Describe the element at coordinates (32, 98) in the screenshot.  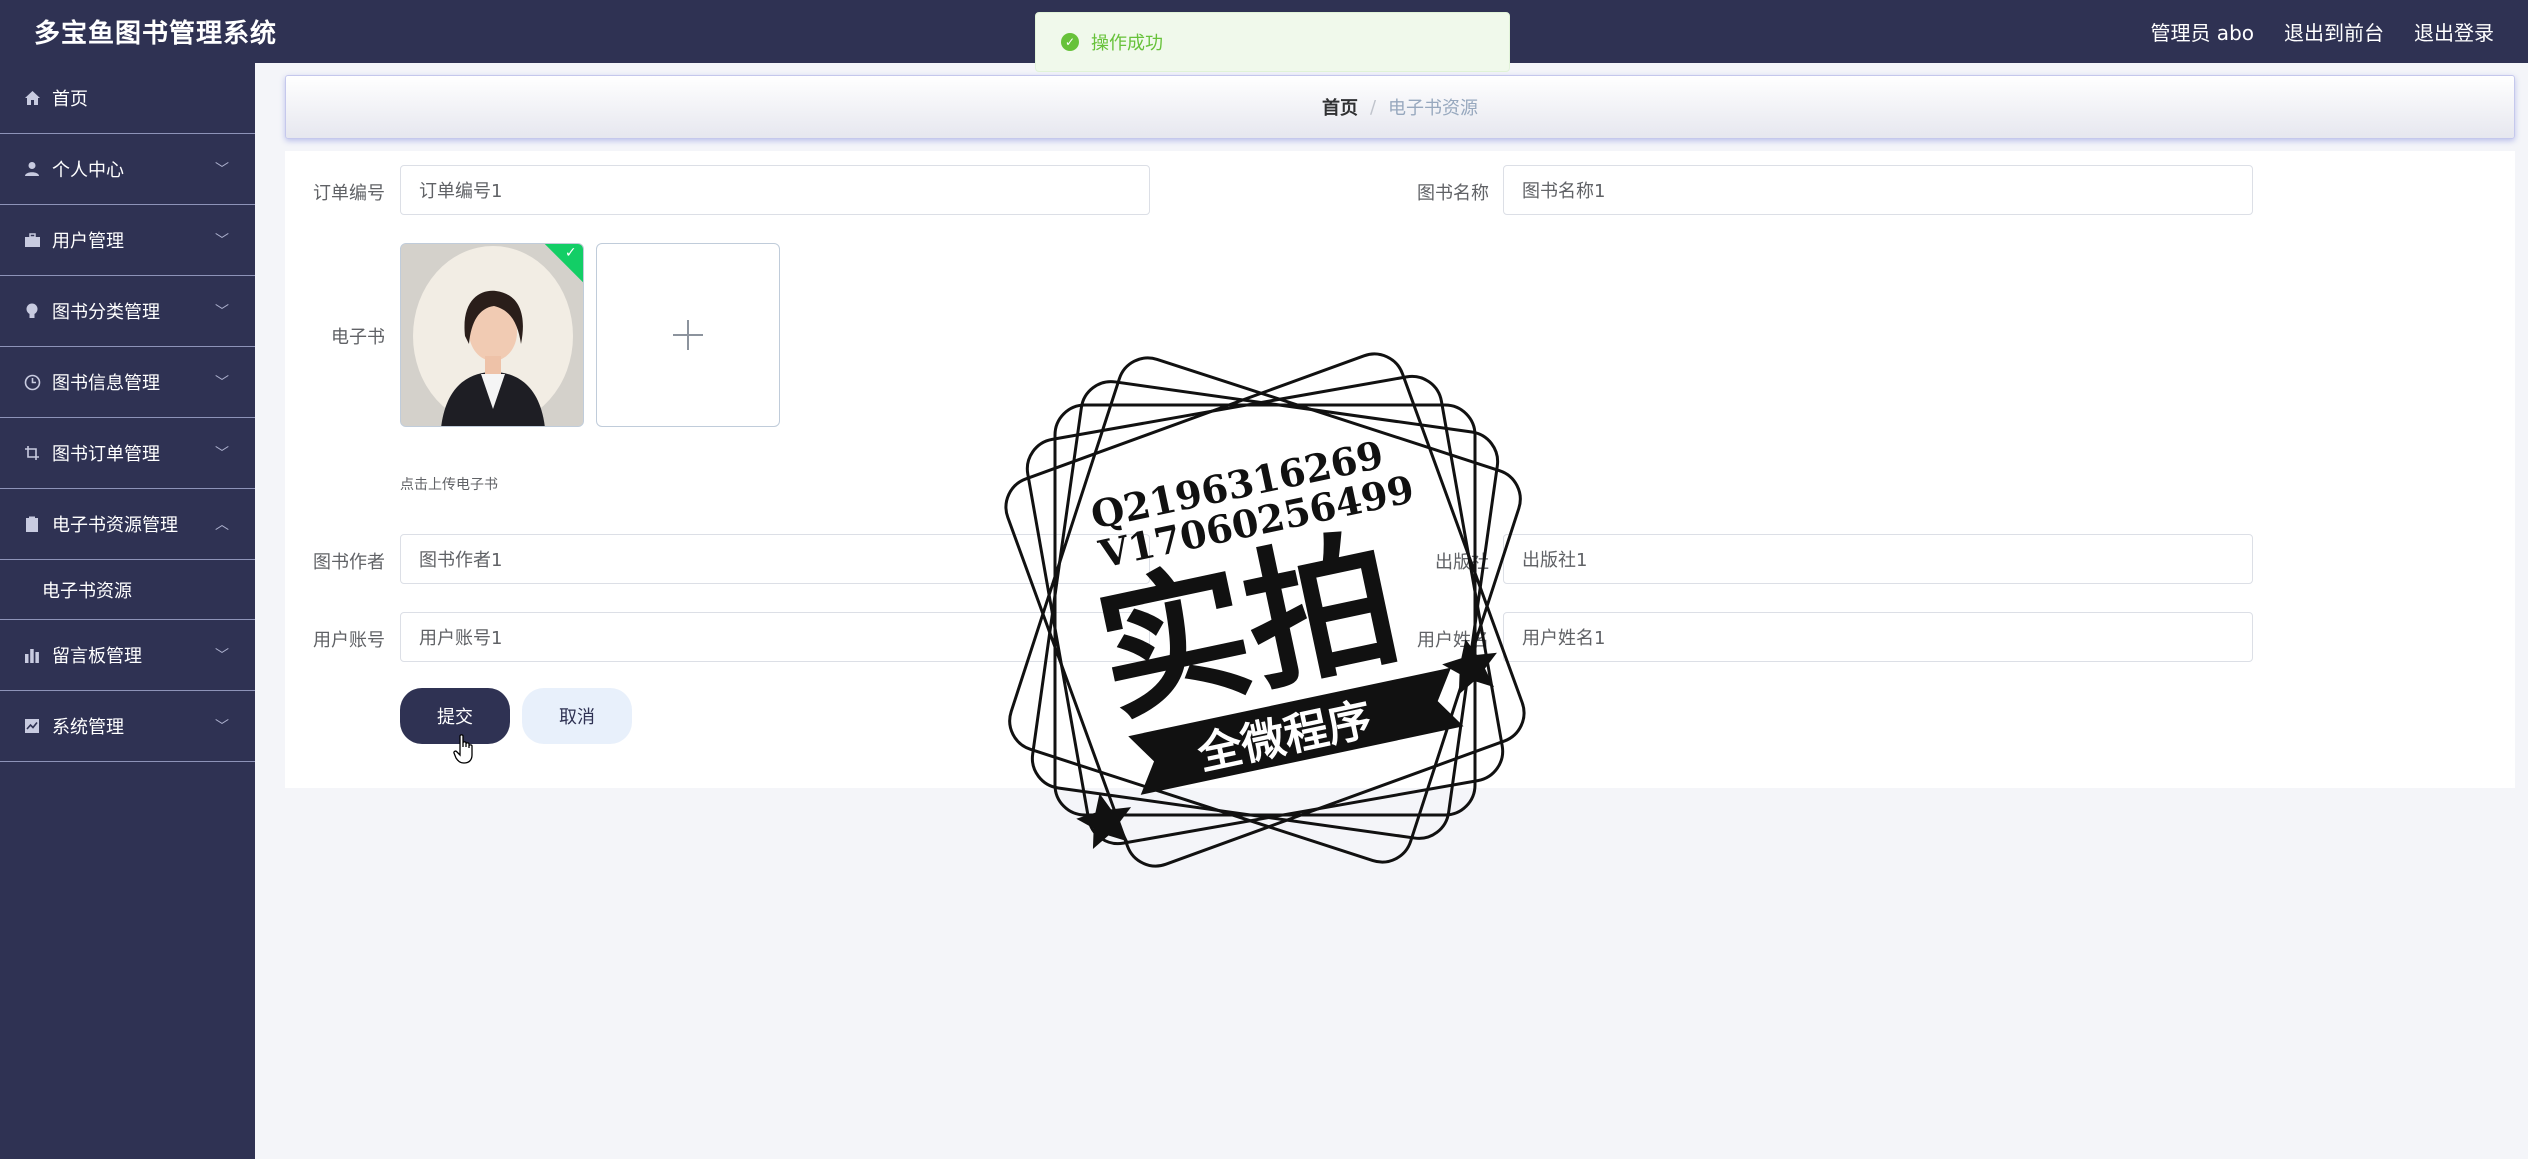
I see `home-icon` at that location.